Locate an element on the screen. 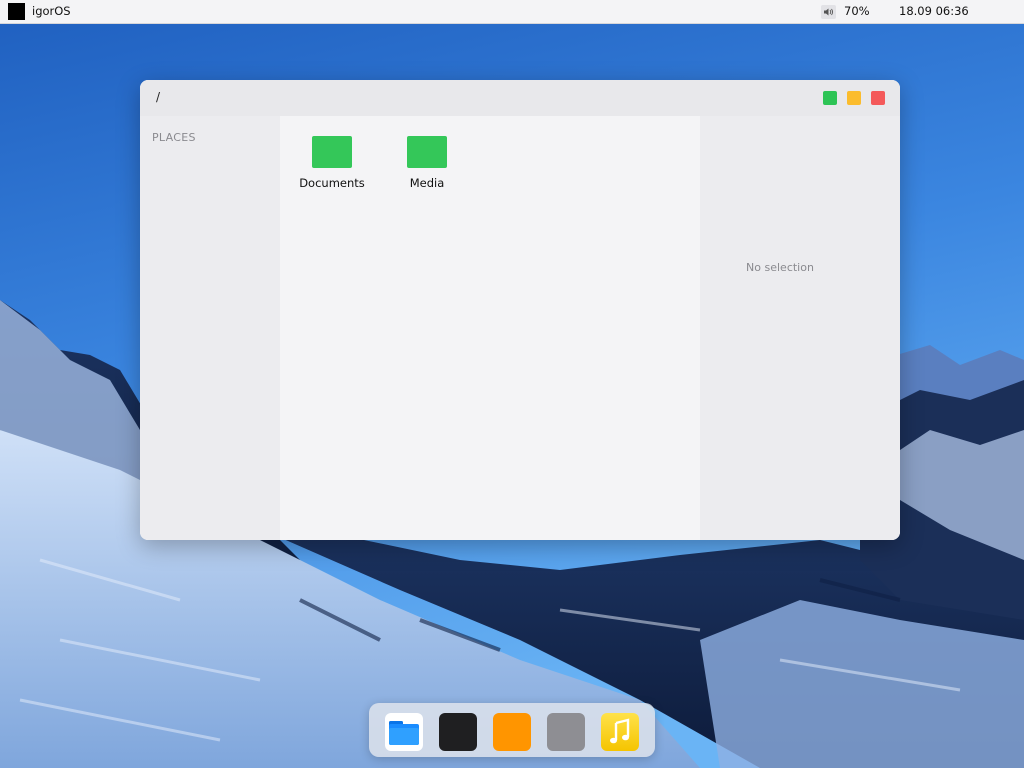 The width and height of the screenshot is (1024, 768). music-note-glyph is located at coordinates (620, 731).